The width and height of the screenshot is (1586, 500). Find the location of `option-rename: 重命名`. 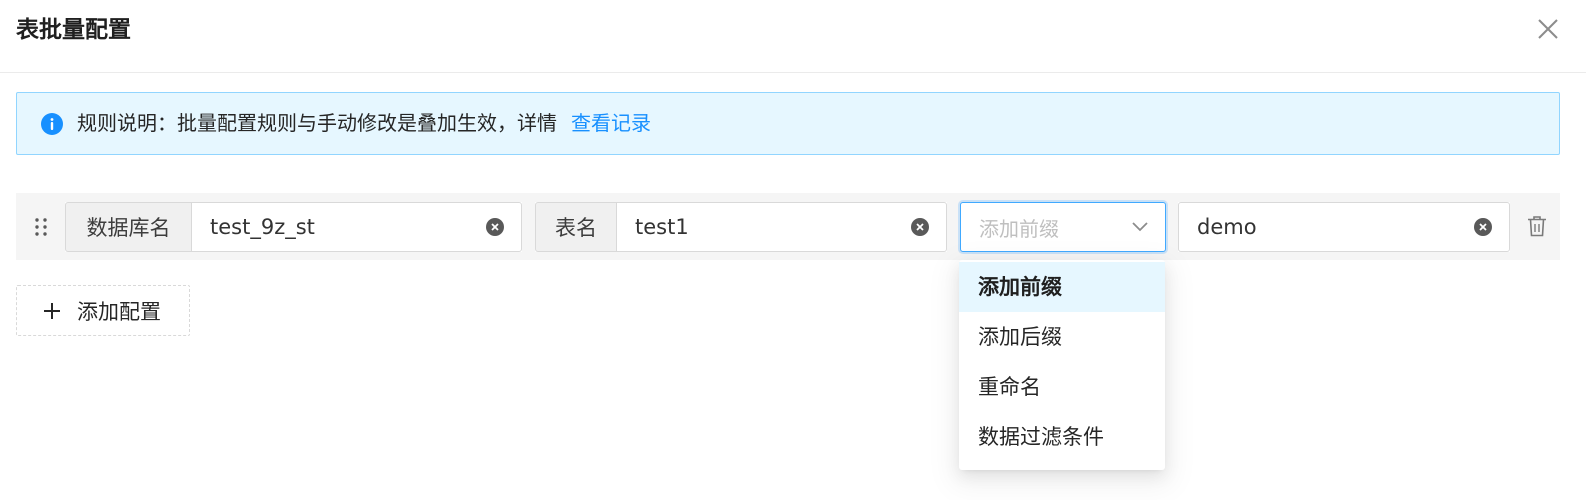

option-rename: 重命名 is located at coordinates (1062, 387).